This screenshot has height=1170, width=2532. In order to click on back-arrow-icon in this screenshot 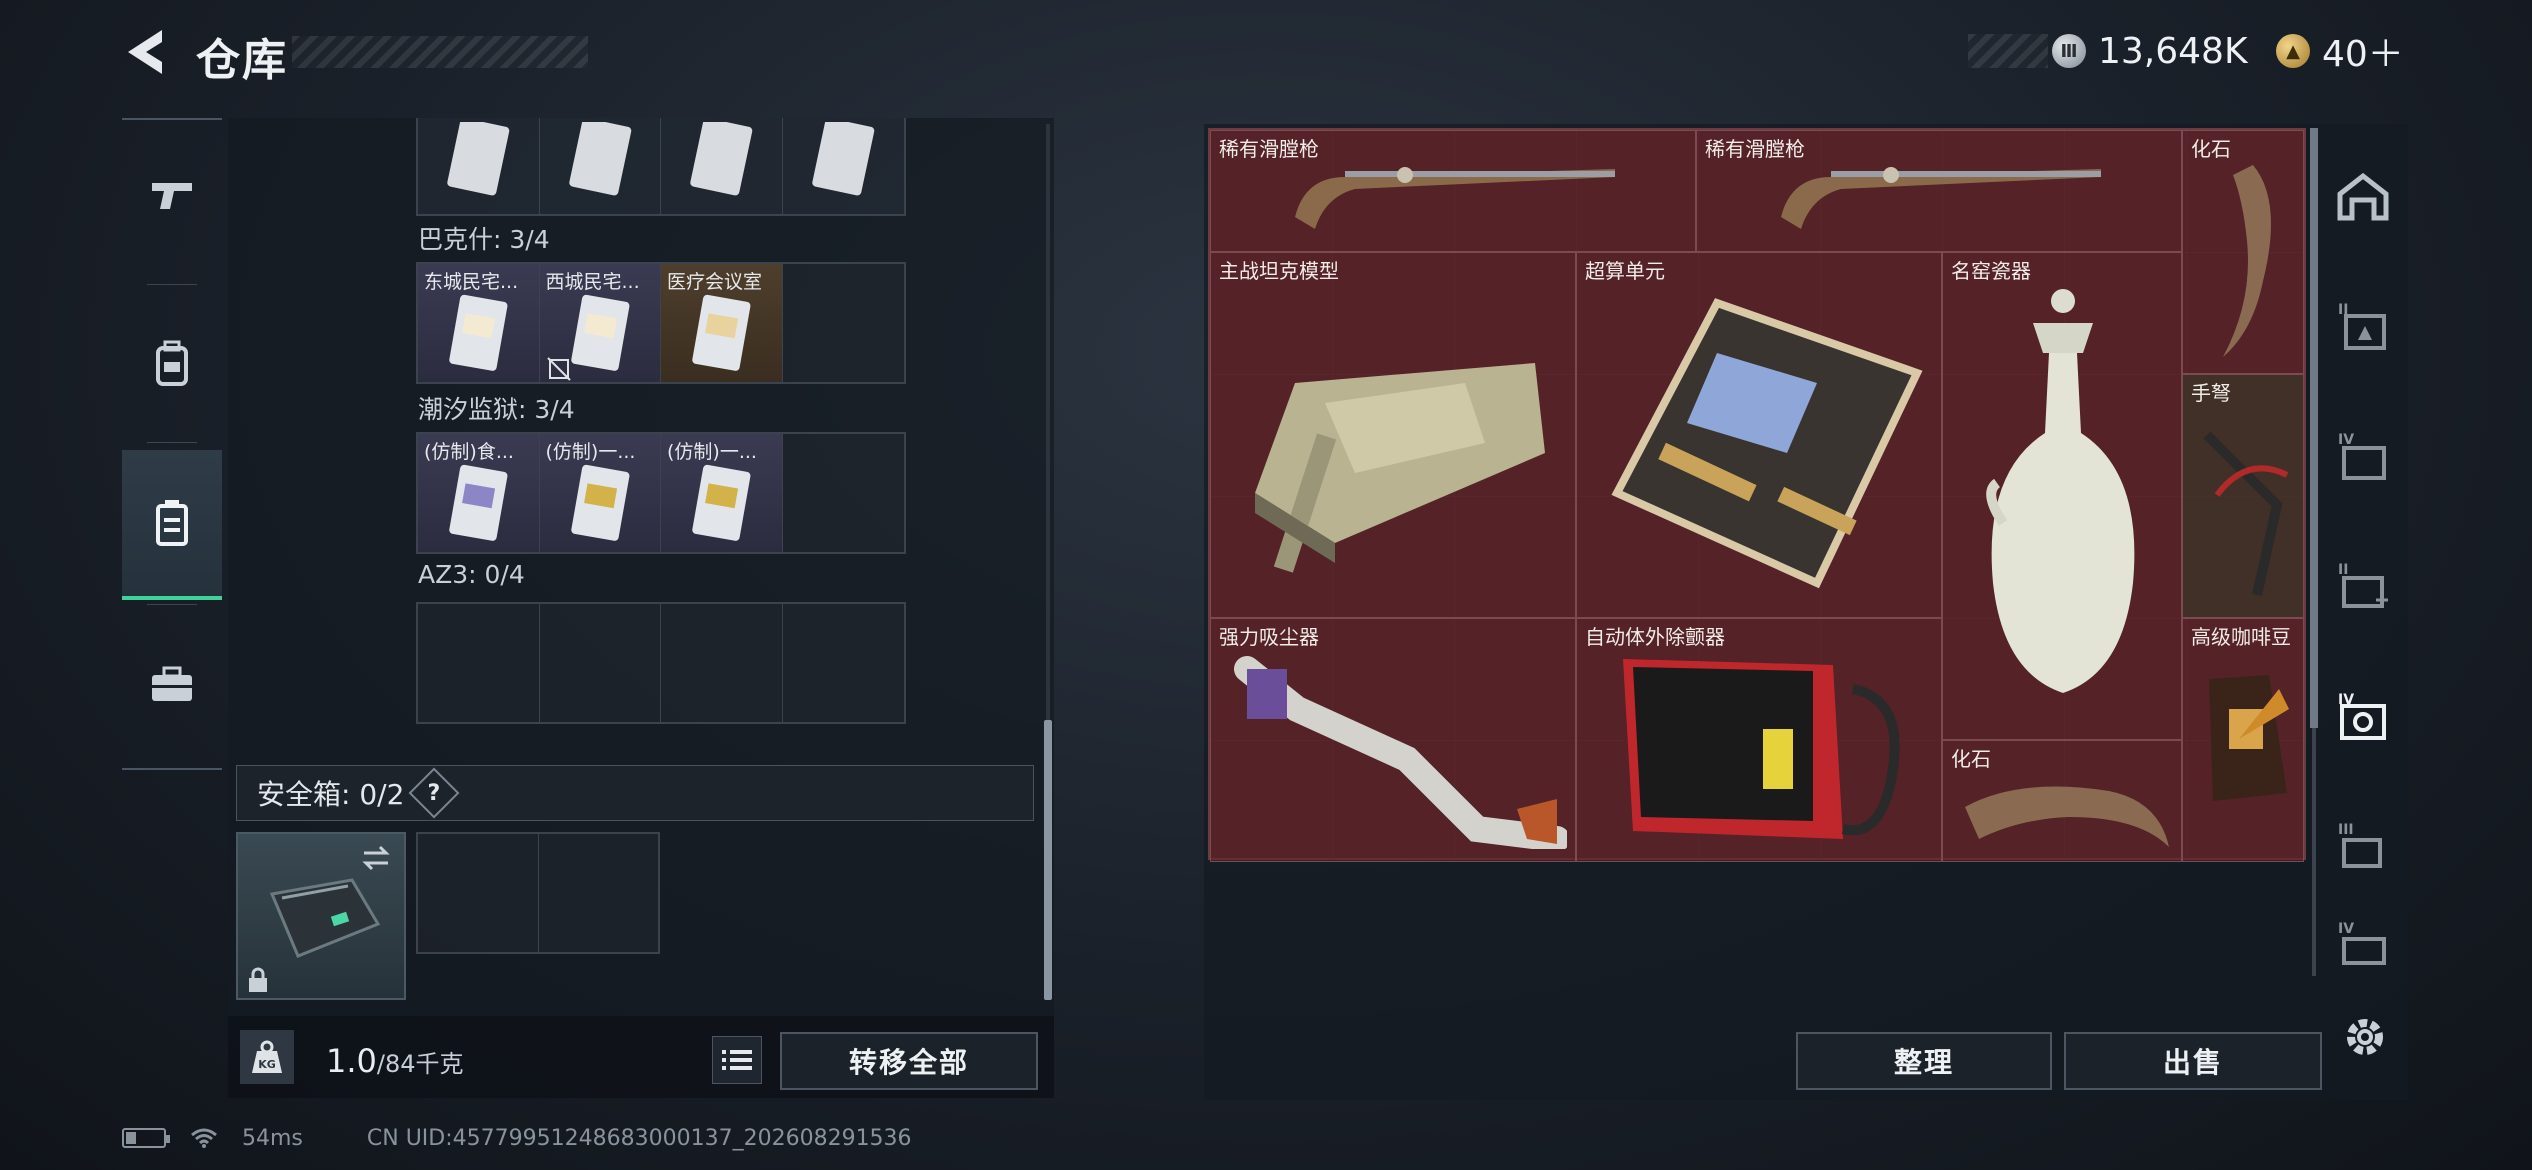, I will do `click(145, 52)`.